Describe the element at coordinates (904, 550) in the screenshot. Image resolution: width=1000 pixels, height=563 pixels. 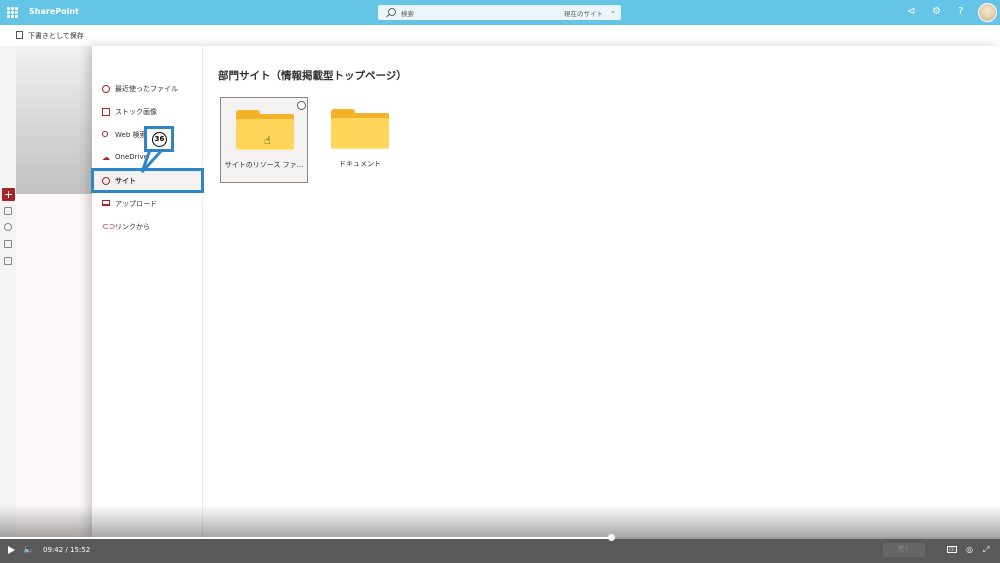
I see `ghost-button: 閉く` at that location.